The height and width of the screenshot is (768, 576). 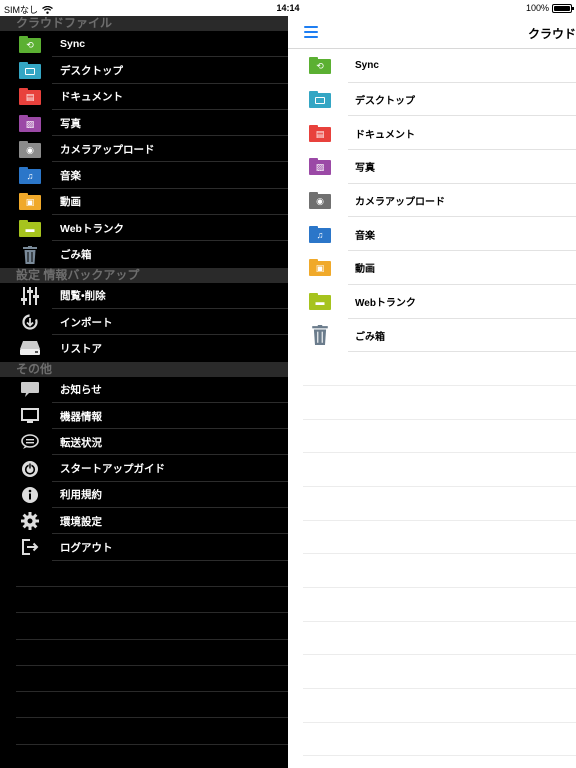 I want to click on list-item-trash: ごみ箱, so click(x=432, y=336).